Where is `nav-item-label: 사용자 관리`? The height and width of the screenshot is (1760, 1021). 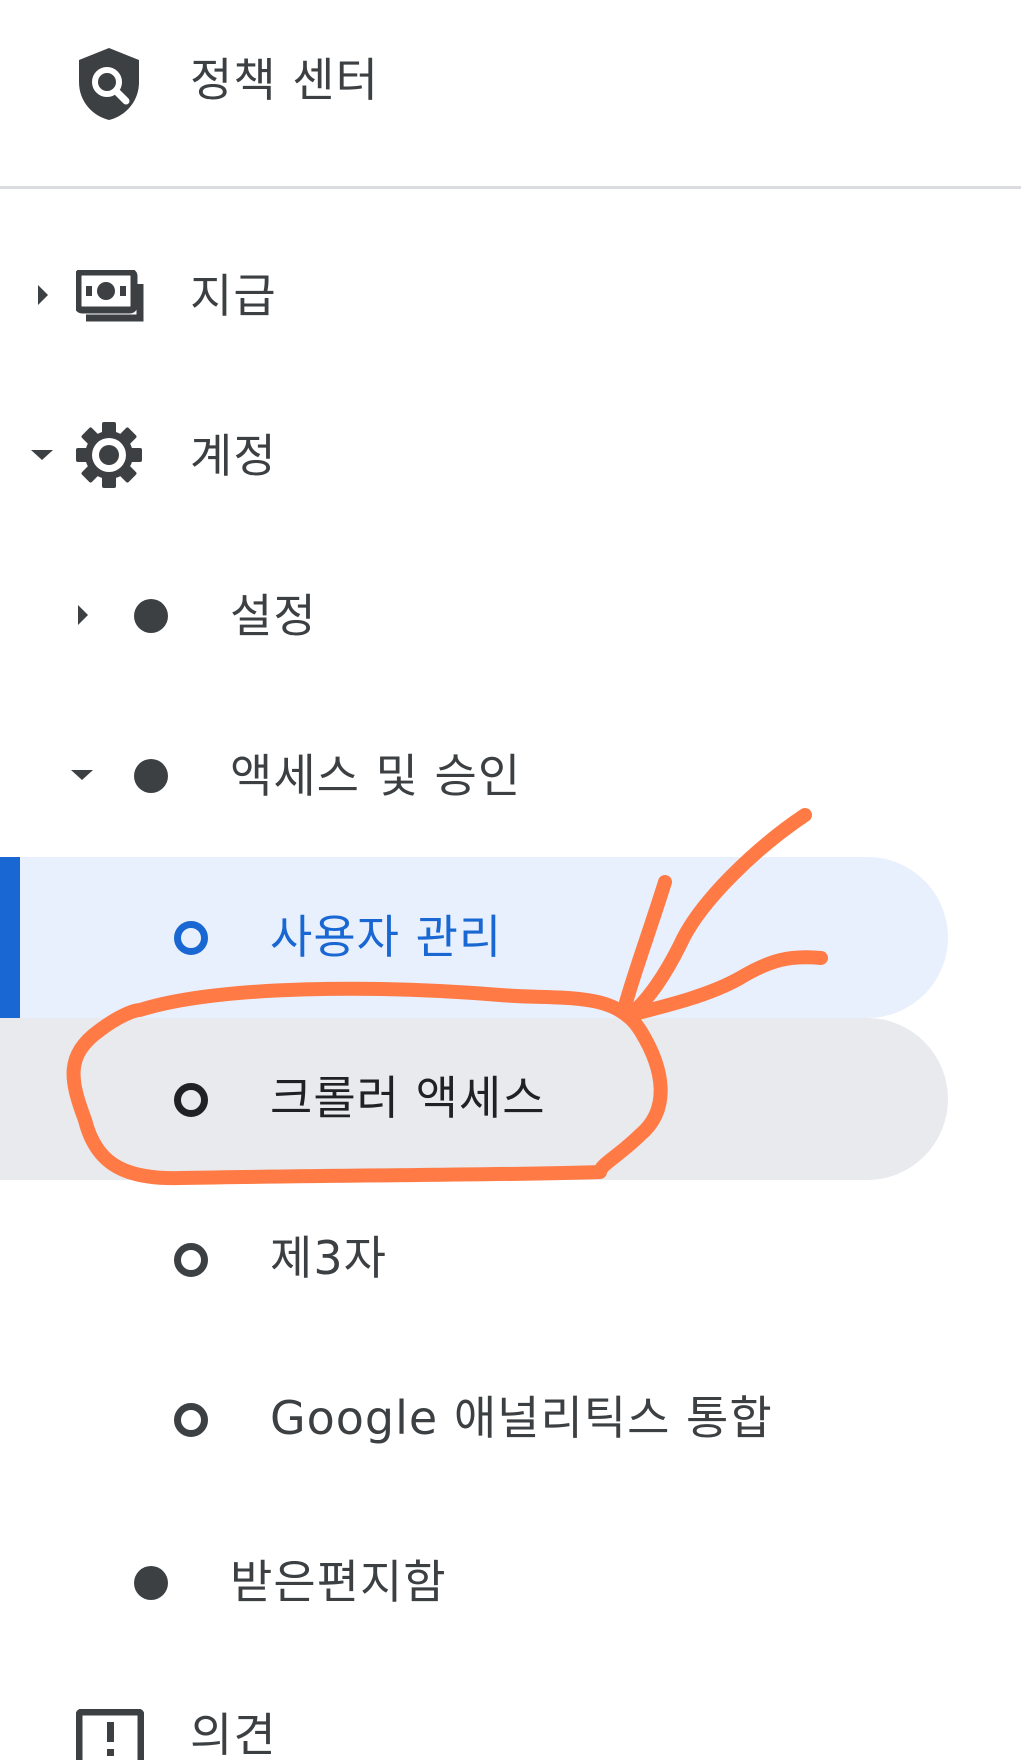 nav-item-label: 사용자 관리 is located at coordinates (386, 937).